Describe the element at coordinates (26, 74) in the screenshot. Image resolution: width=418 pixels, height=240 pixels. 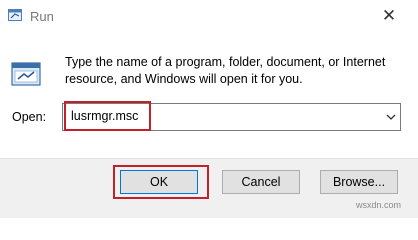
I see `run-app-icon` at that location.